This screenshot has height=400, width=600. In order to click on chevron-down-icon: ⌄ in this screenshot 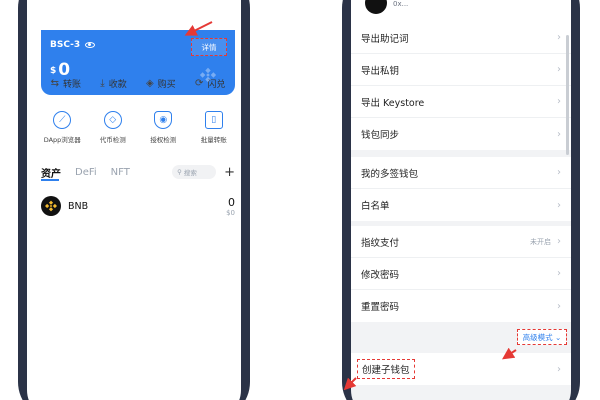, I will do `click(557, 337)`.